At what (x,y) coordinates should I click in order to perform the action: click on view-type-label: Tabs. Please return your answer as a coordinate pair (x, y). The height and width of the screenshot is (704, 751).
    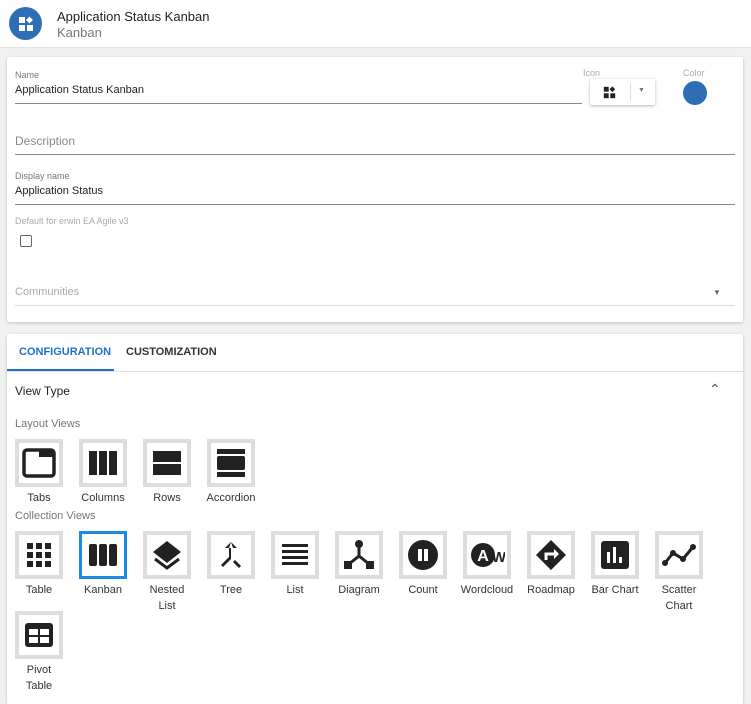
    Looking at the image, I should click on (39, 498).